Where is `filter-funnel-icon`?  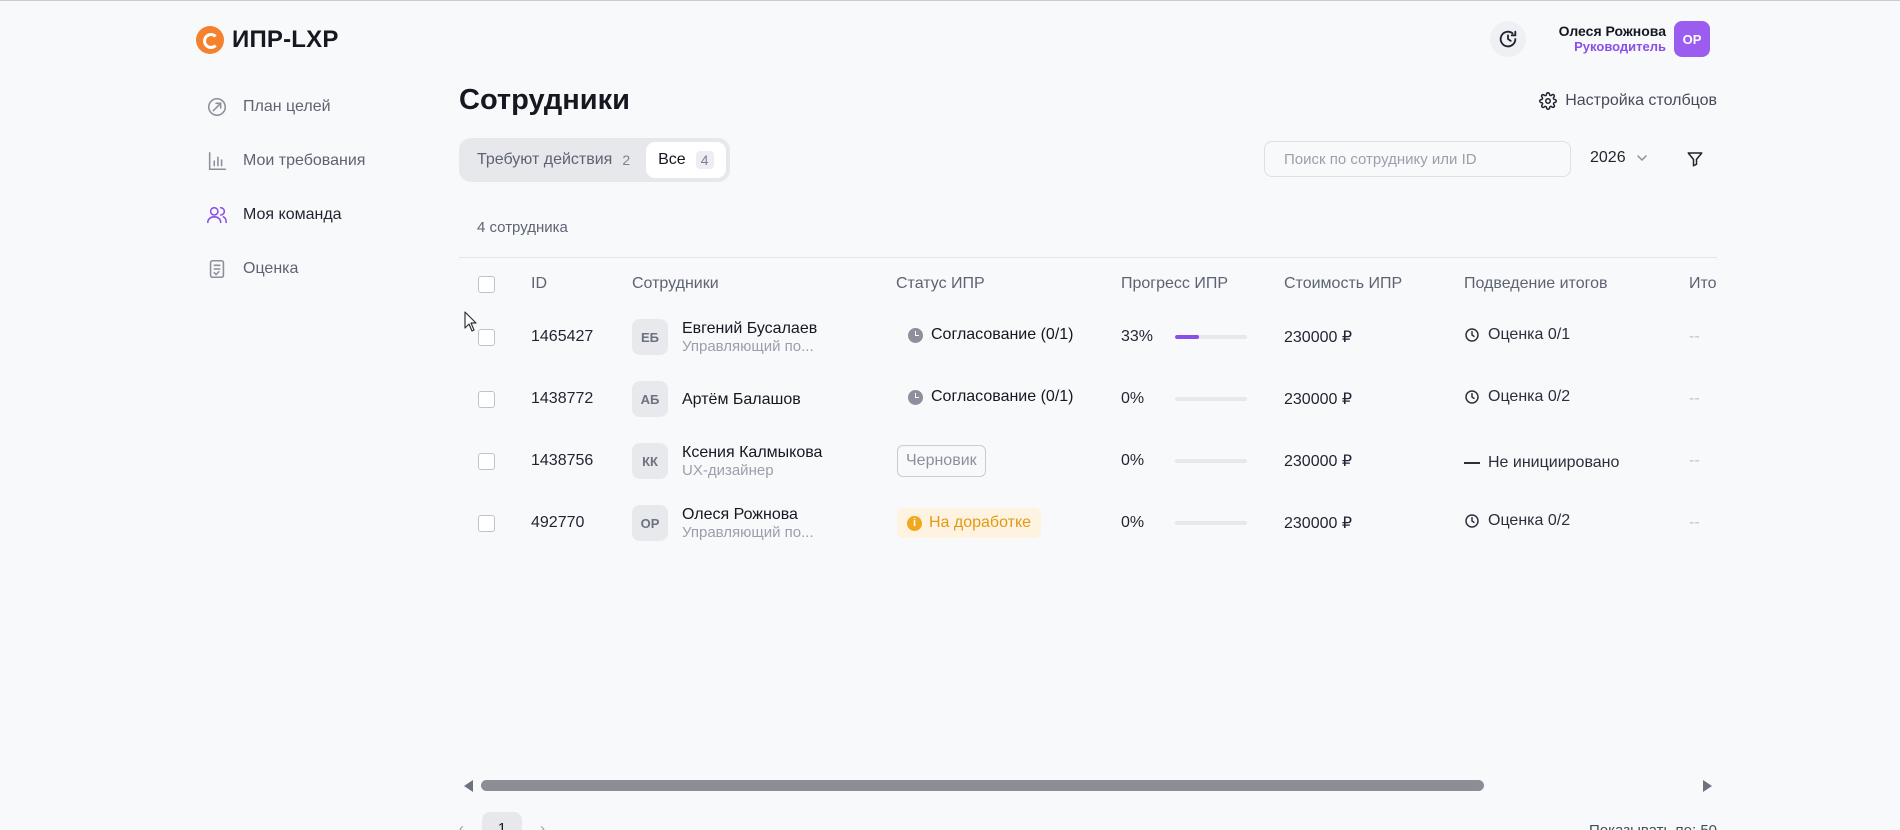
filter-funnel-icon is located at coordinates (1695, 159).